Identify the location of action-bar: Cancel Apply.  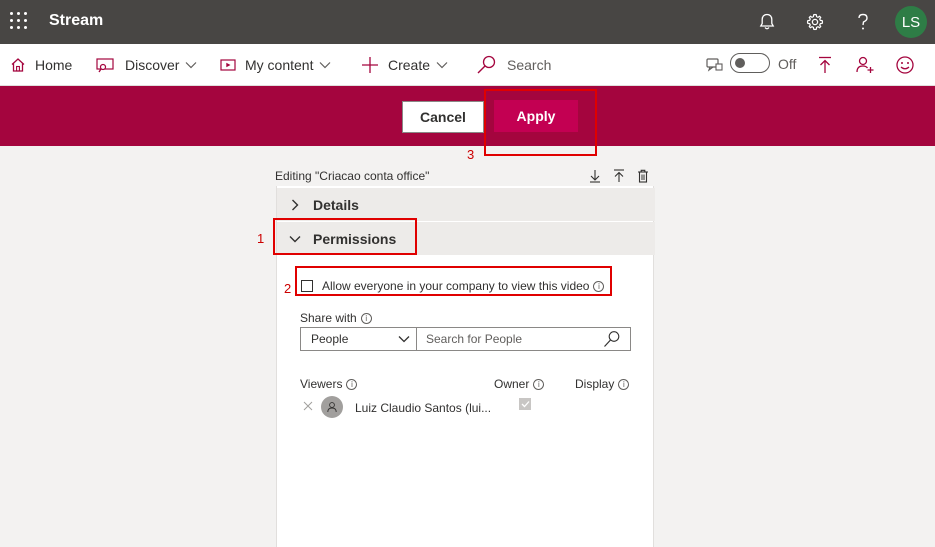
(467, 116).